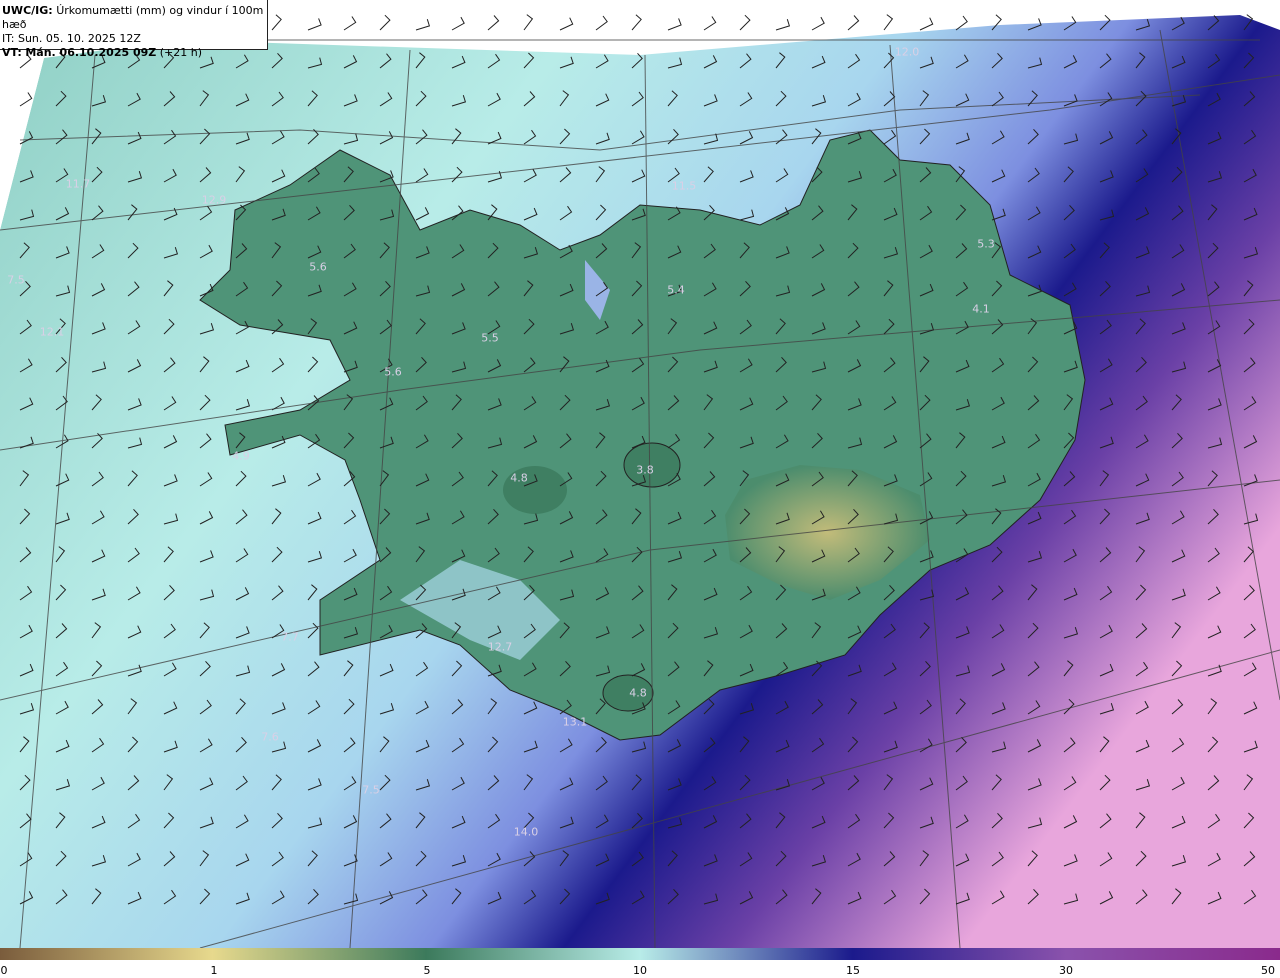 Image resolution: width=1280 pixels, height=978 pixels. What do you see at coordinates (575, 722) in the screenshot?
I see `precip-value-label: 13.1` at bounding box center [575, 722].